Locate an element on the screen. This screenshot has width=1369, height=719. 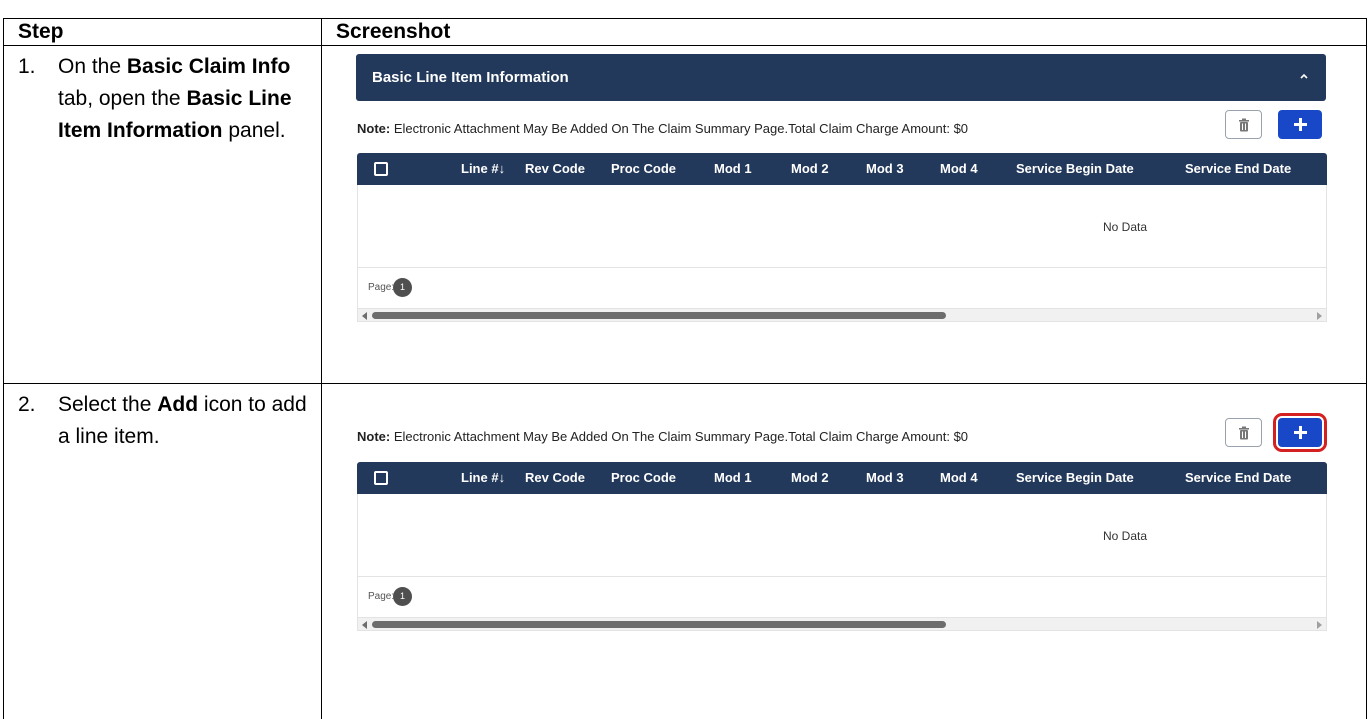
col-mod-1-2: Mod 1 is located at coordinates (733, 477).